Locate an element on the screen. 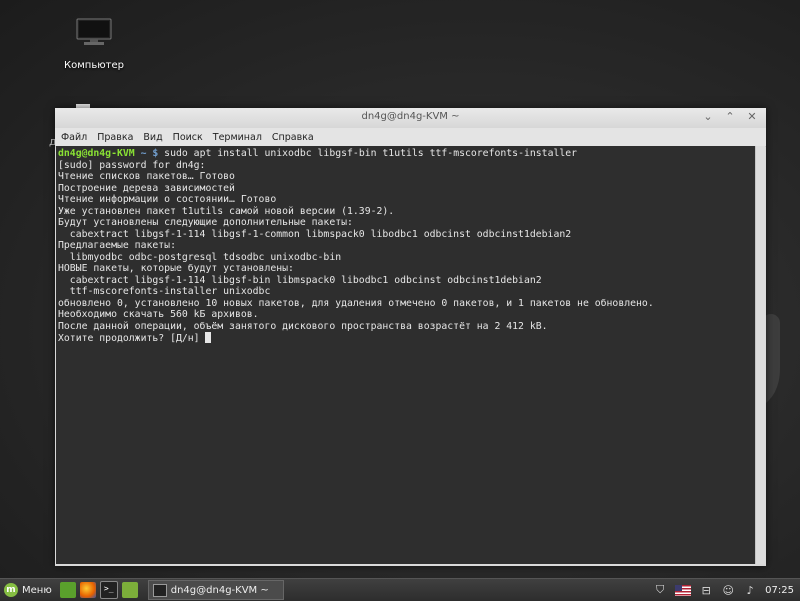 The width and height of the screenshot is (800, 601). prompt-path: ~ $ is located at coordinates (146, 153).